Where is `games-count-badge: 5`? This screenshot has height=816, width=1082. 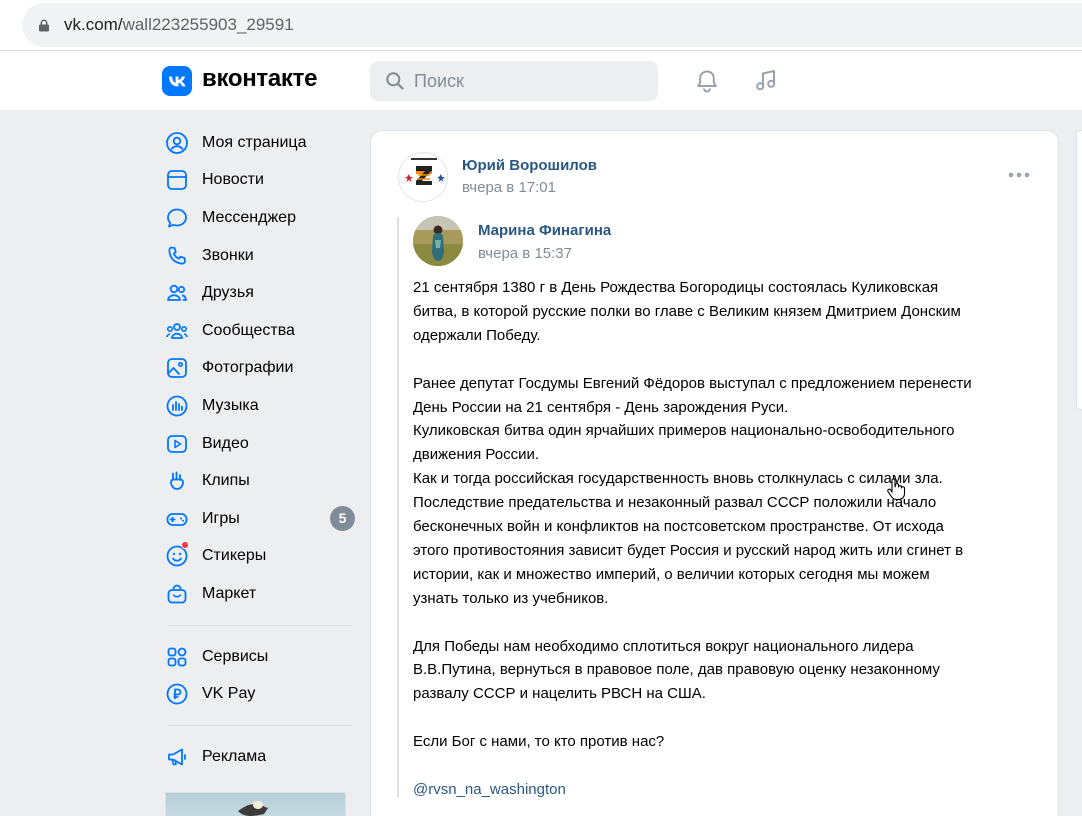 games-count-badge: 5 is located at coordinates (342, 519).